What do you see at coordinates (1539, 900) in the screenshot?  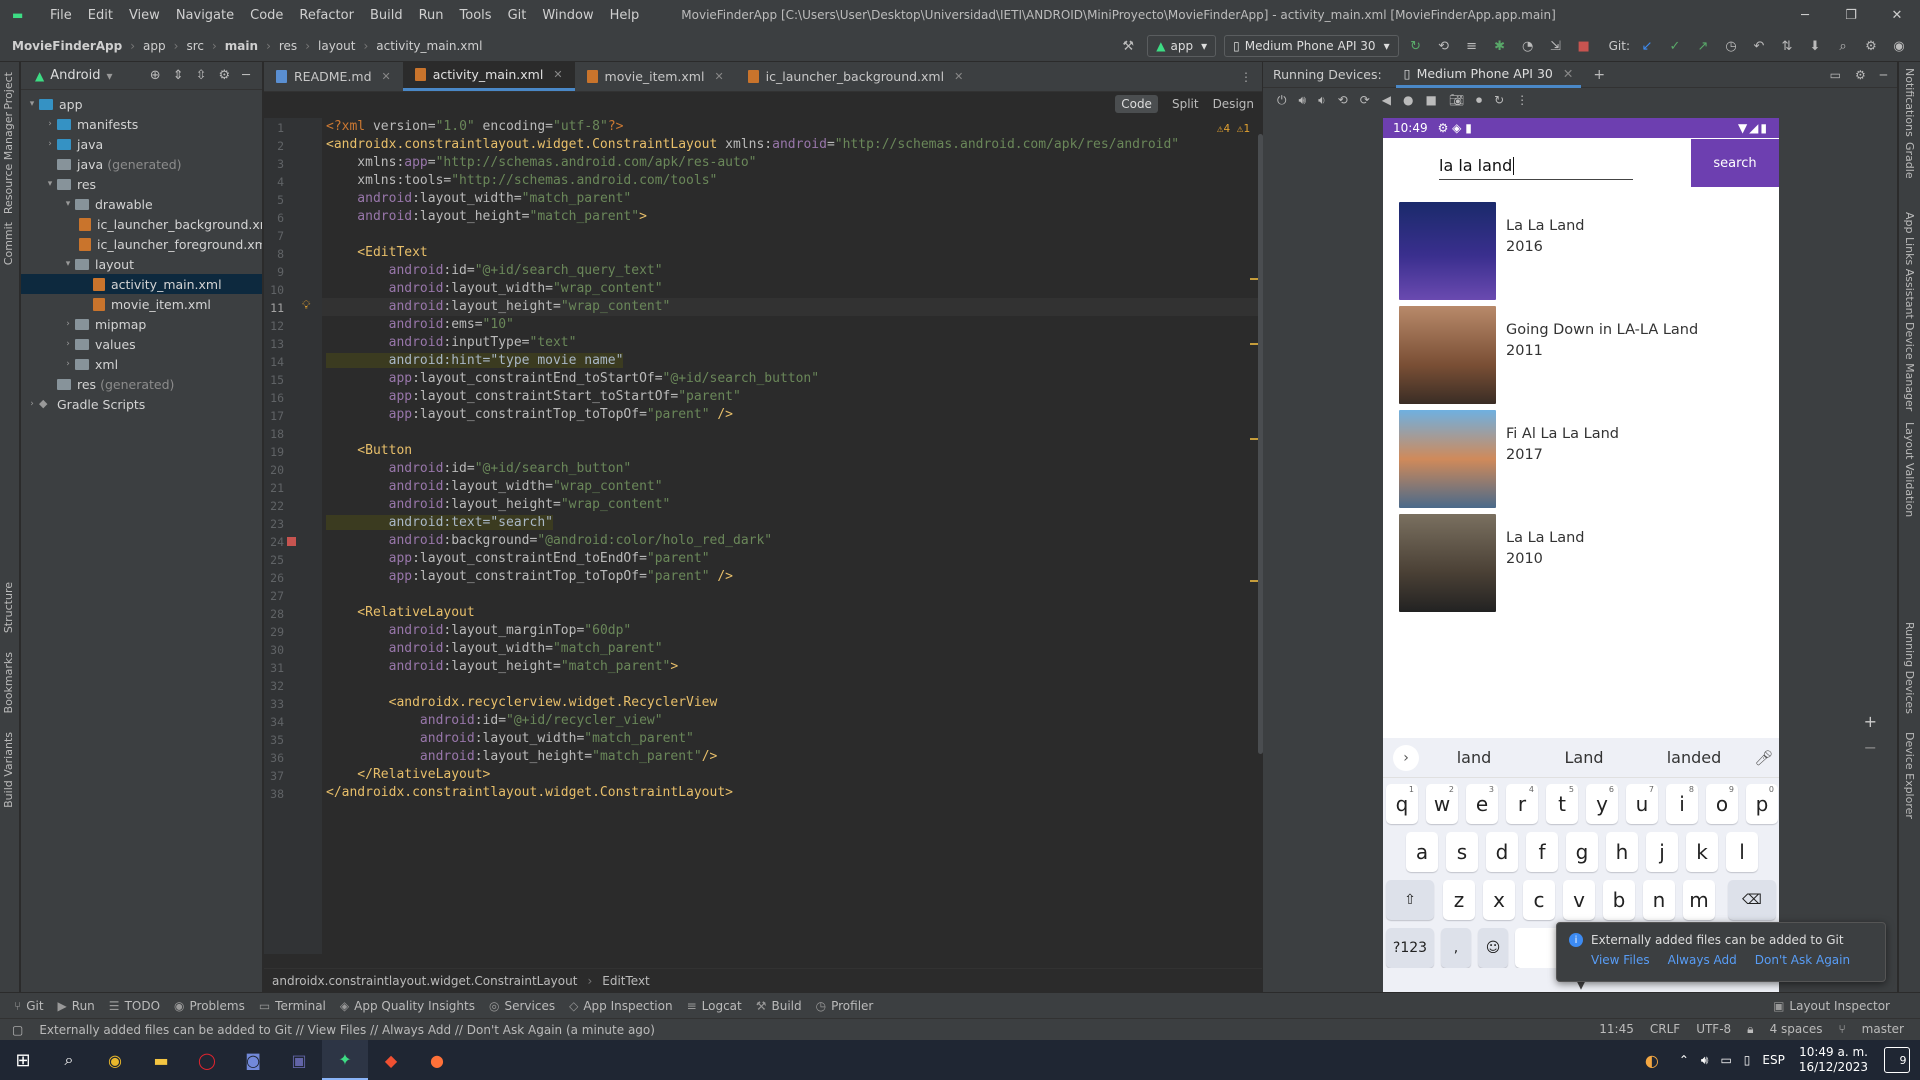 I see `key-c: c` at bounding box center [1539, 900].